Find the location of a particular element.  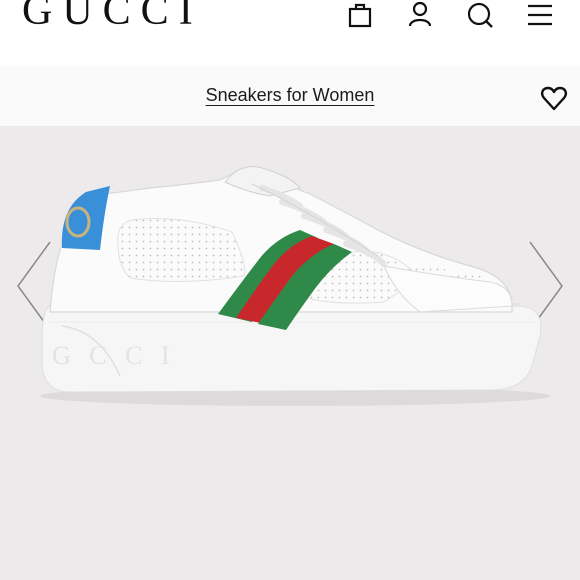

user-icon is located at coordinates (420, 15).